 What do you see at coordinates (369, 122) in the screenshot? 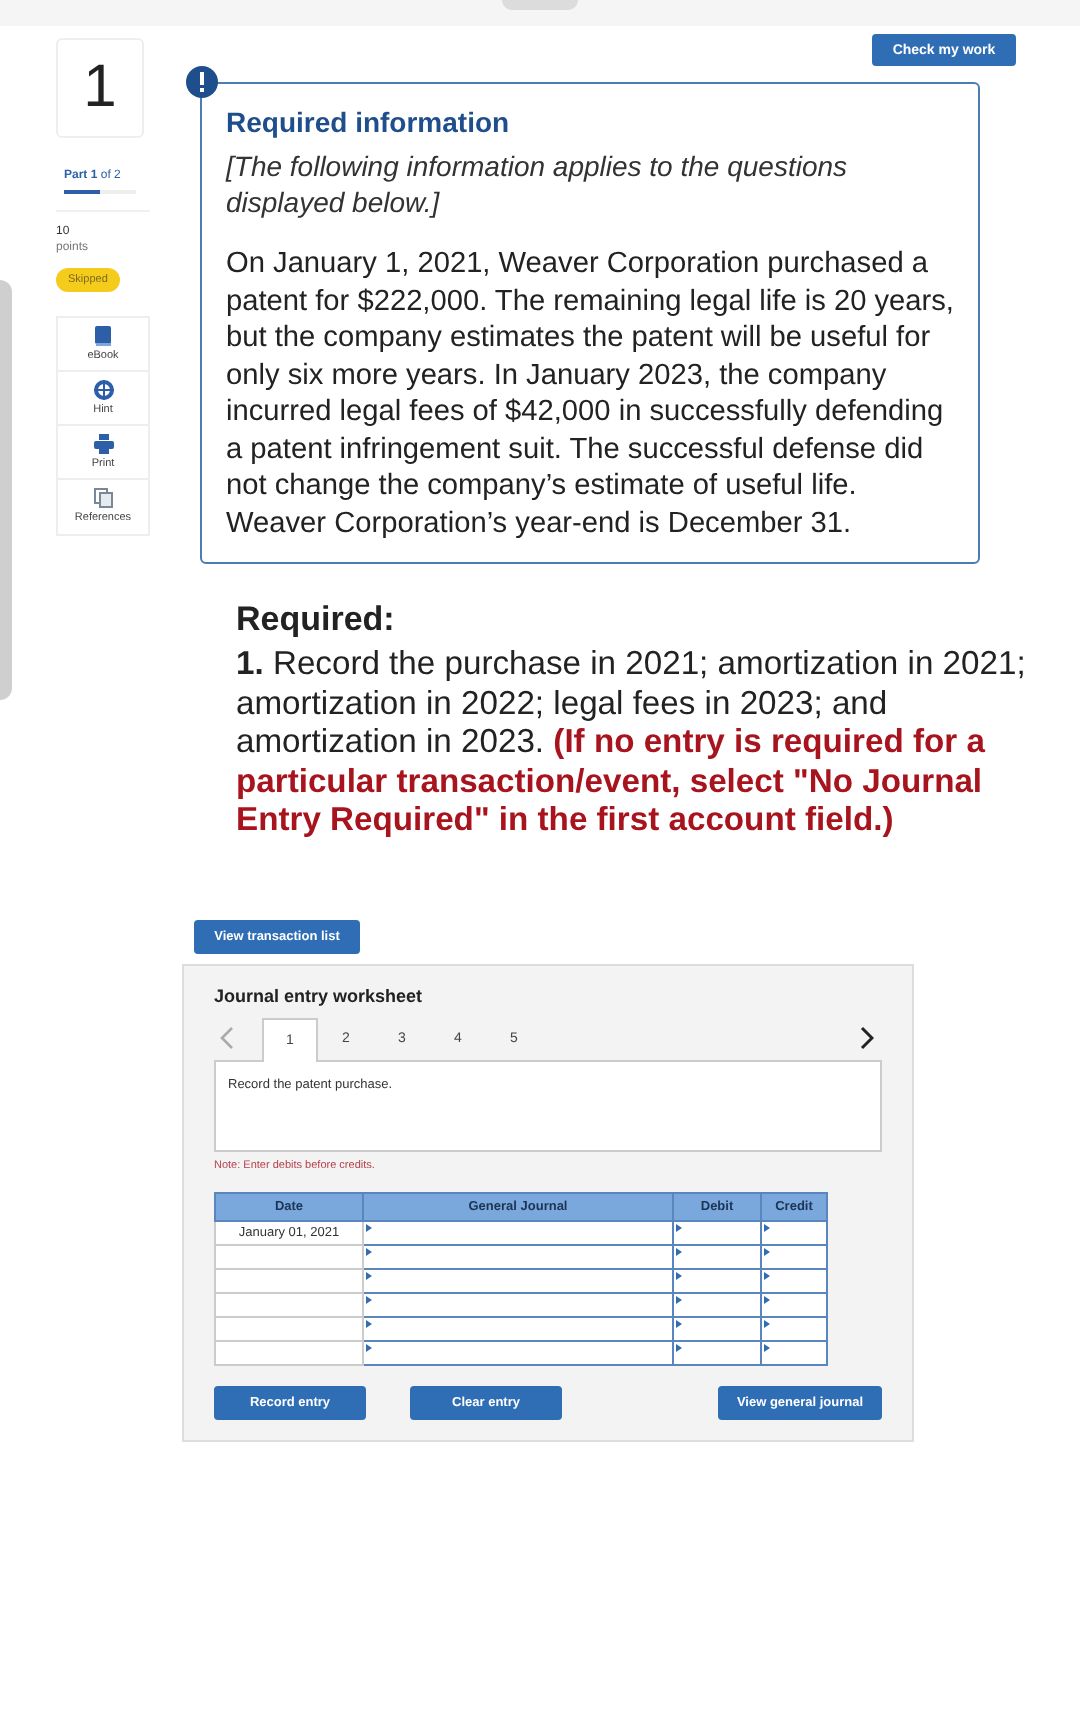
I see `info-title: Required information` at bounding box center [369, 122].